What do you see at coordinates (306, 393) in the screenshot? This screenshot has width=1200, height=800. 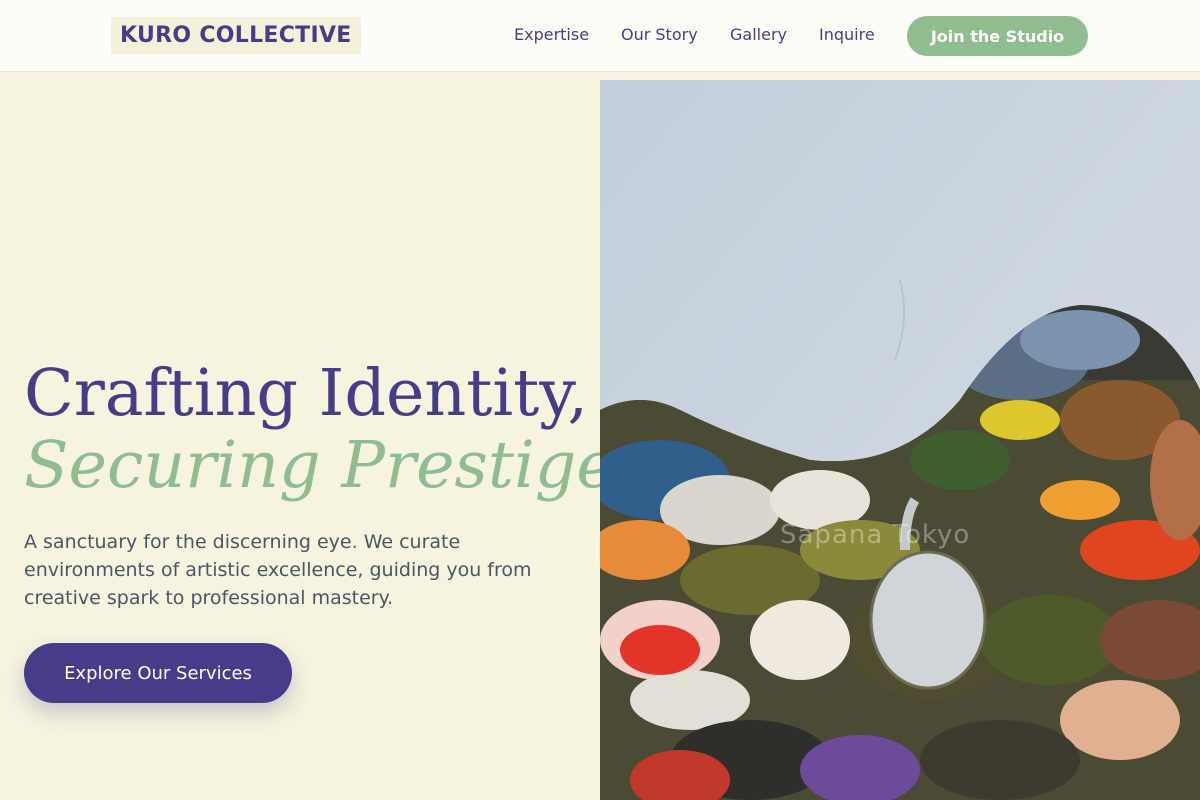 I see `hero-headline-line1: Crafting Identity,` at bounding box center [306, 393].